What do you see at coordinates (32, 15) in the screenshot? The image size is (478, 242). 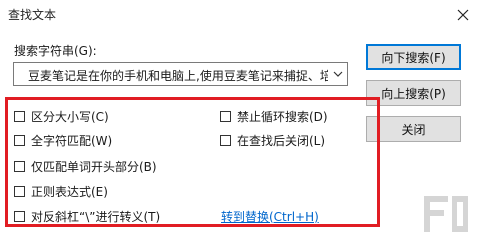 I see `window-title: 查找文本` at bounding box center [32, 15].